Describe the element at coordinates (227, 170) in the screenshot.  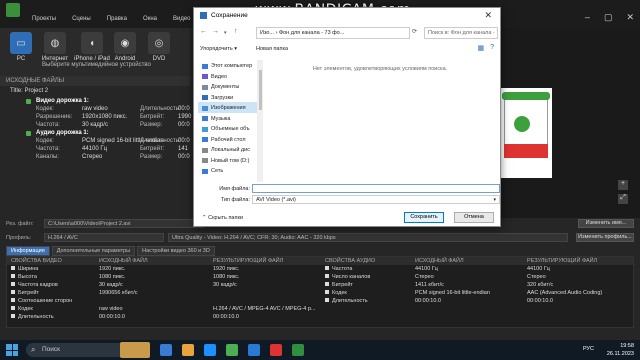
I see `nav-item-network: Сеть` at that location.